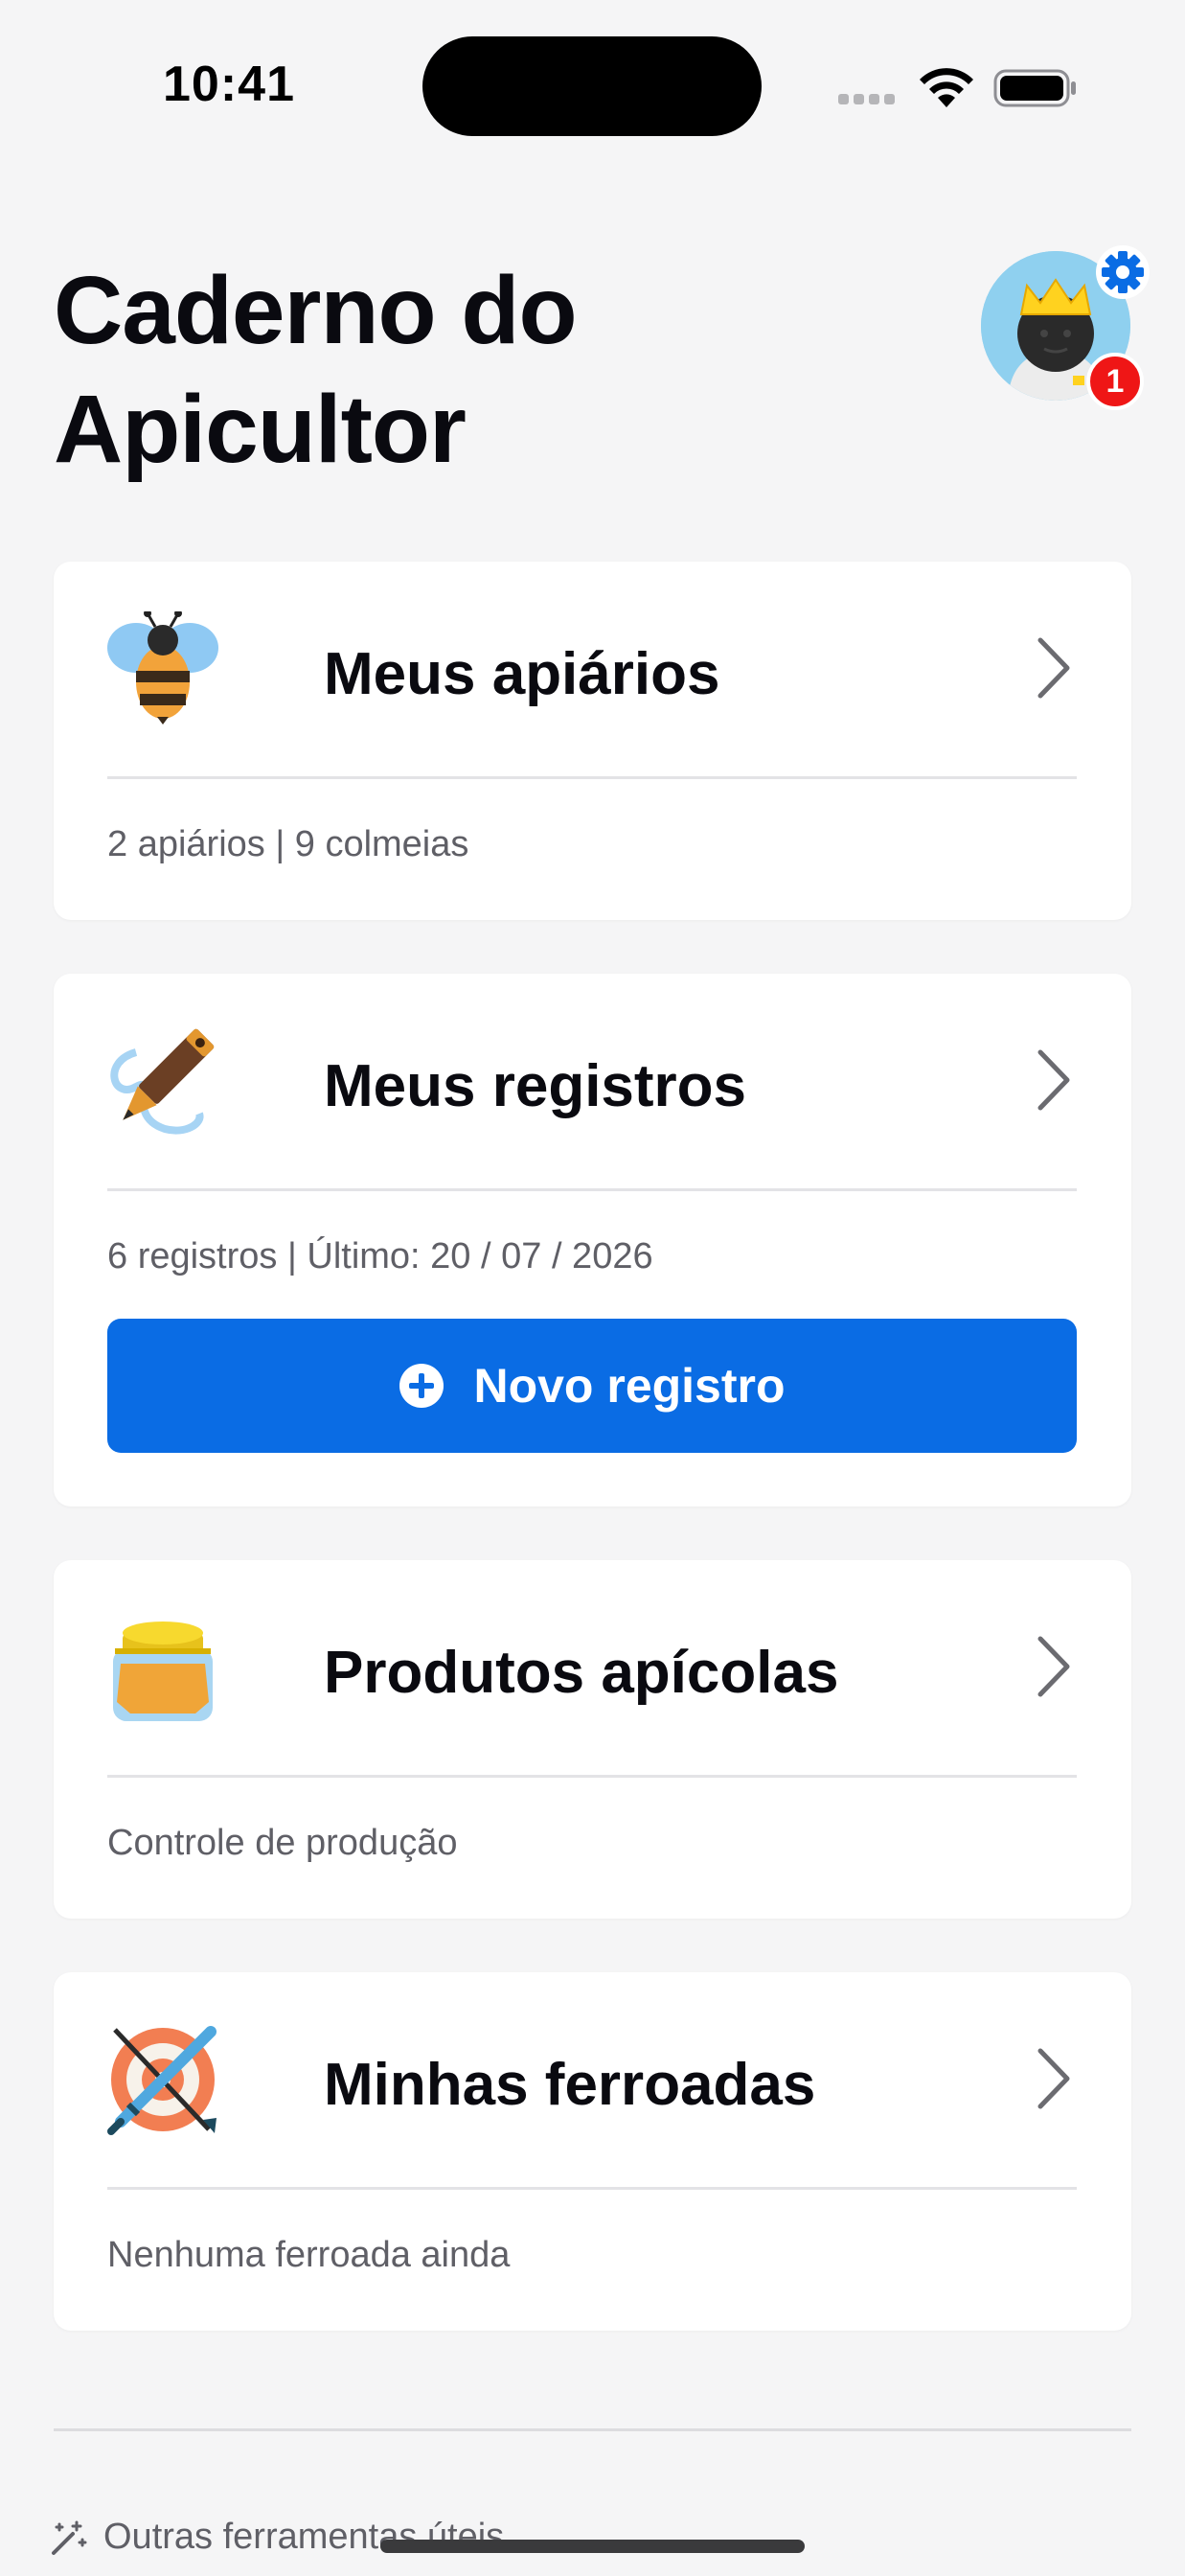 The height and width of the screenshot is (2576, 1185). What do you see at coordinates (1115, 381) in the screenshot?
I see `notification-badge: 1` at bounding box center [1115, 381].